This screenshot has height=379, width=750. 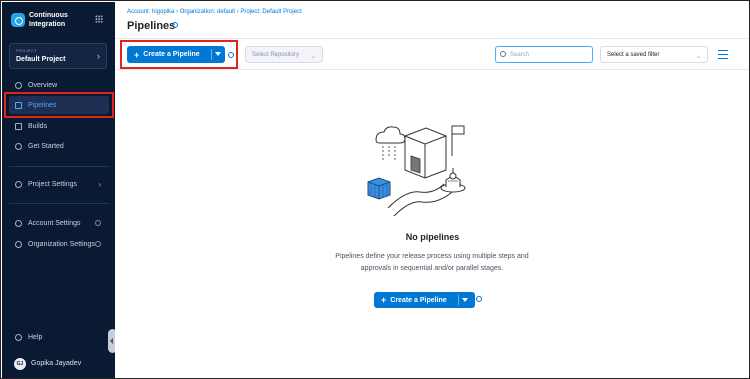 I want to click on search-placeholder: Search, so click(x=520, y=54).